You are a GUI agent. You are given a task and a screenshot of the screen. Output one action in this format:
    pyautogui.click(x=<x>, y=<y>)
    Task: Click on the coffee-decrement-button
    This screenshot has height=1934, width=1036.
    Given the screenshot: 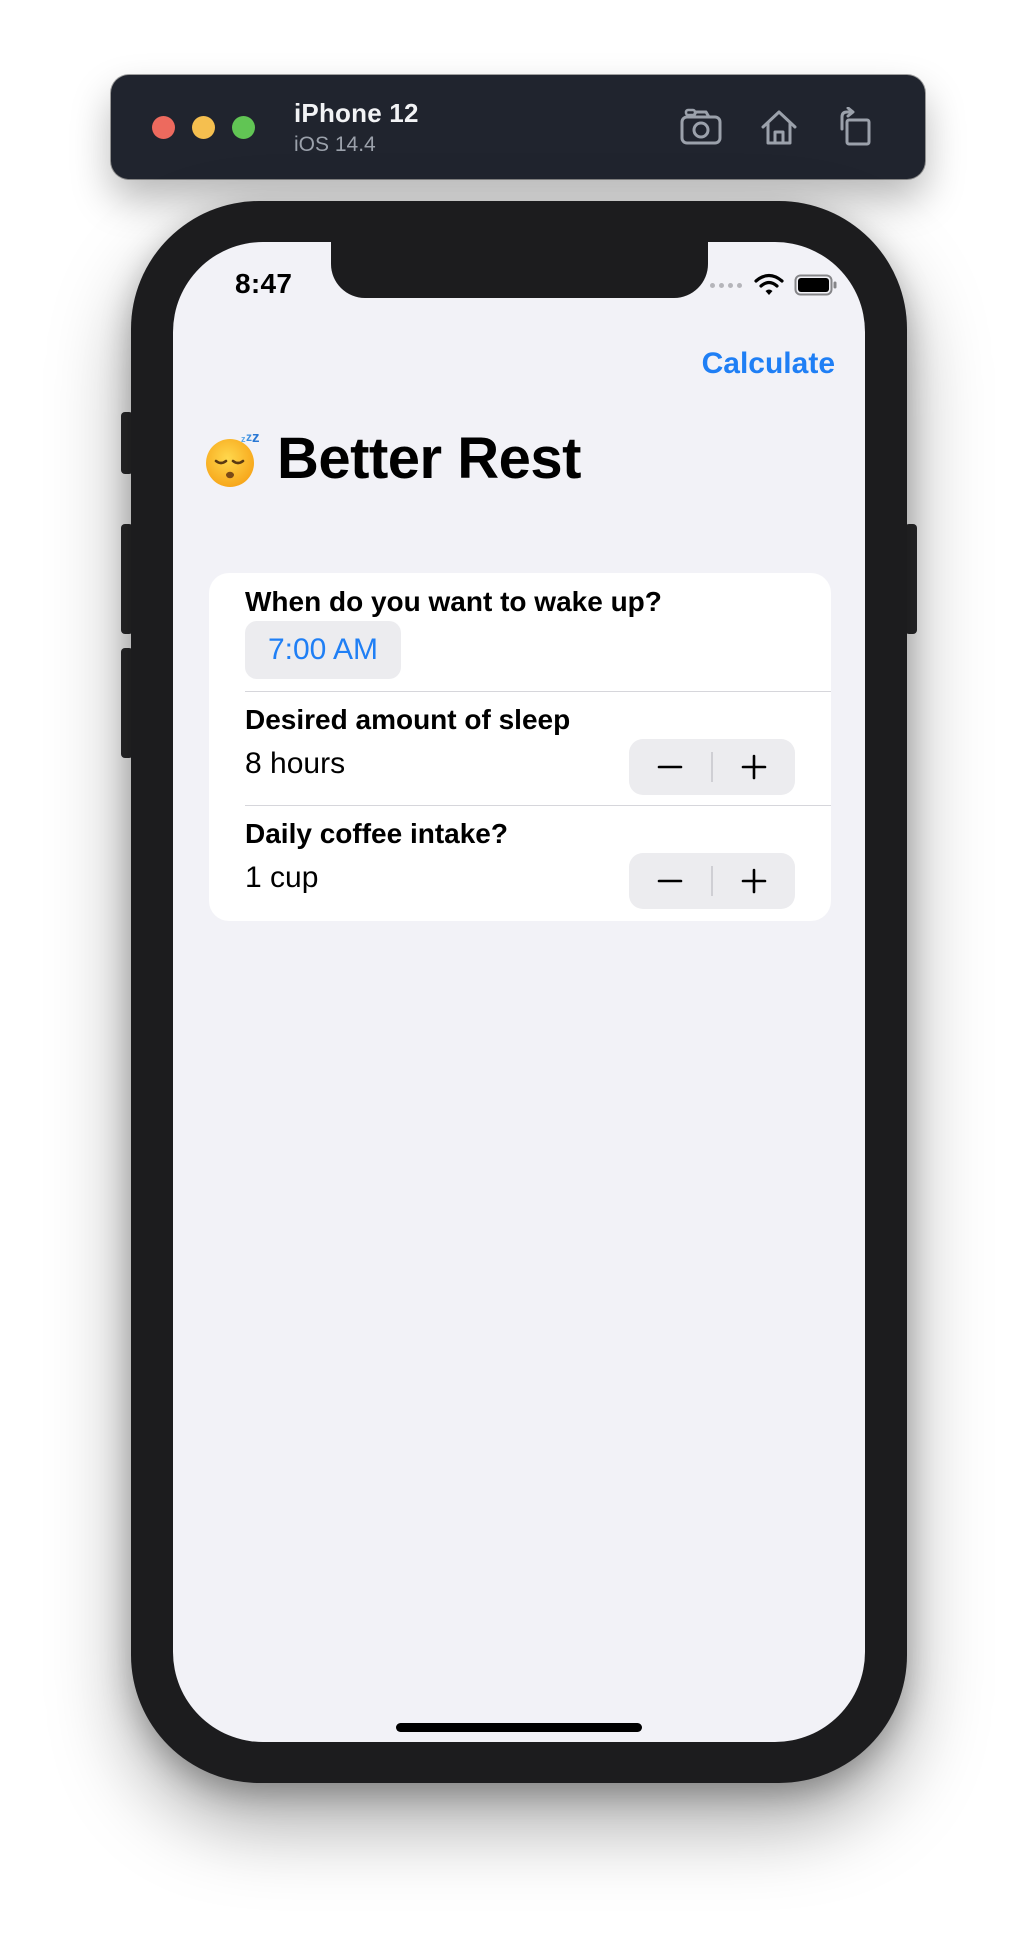 What is the action you would take?
    pyautogui.click(x=670, y=881)
    